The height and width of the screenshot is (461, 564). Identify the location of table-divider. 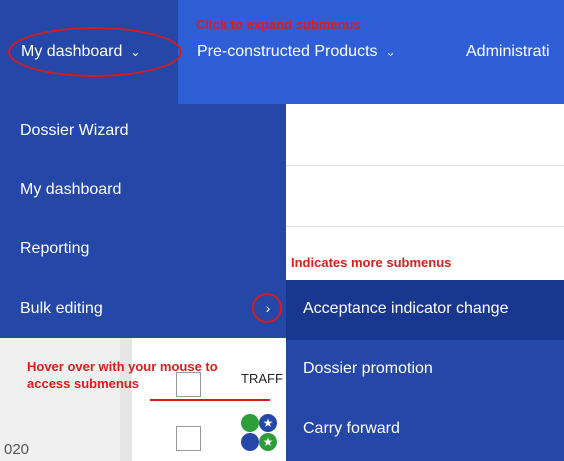
(126, 399).